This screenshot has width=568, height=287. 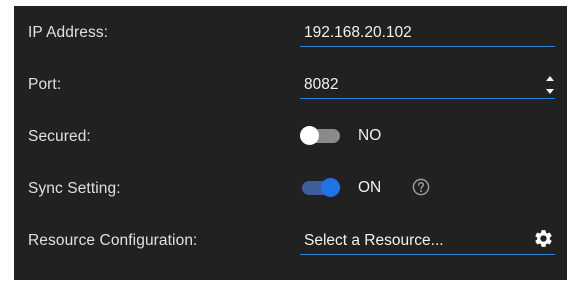 What do you see at coordinates (330, 187) in the screenshot?
I see `sync-setting-toggle-knob` at bounding box center [330, 187].